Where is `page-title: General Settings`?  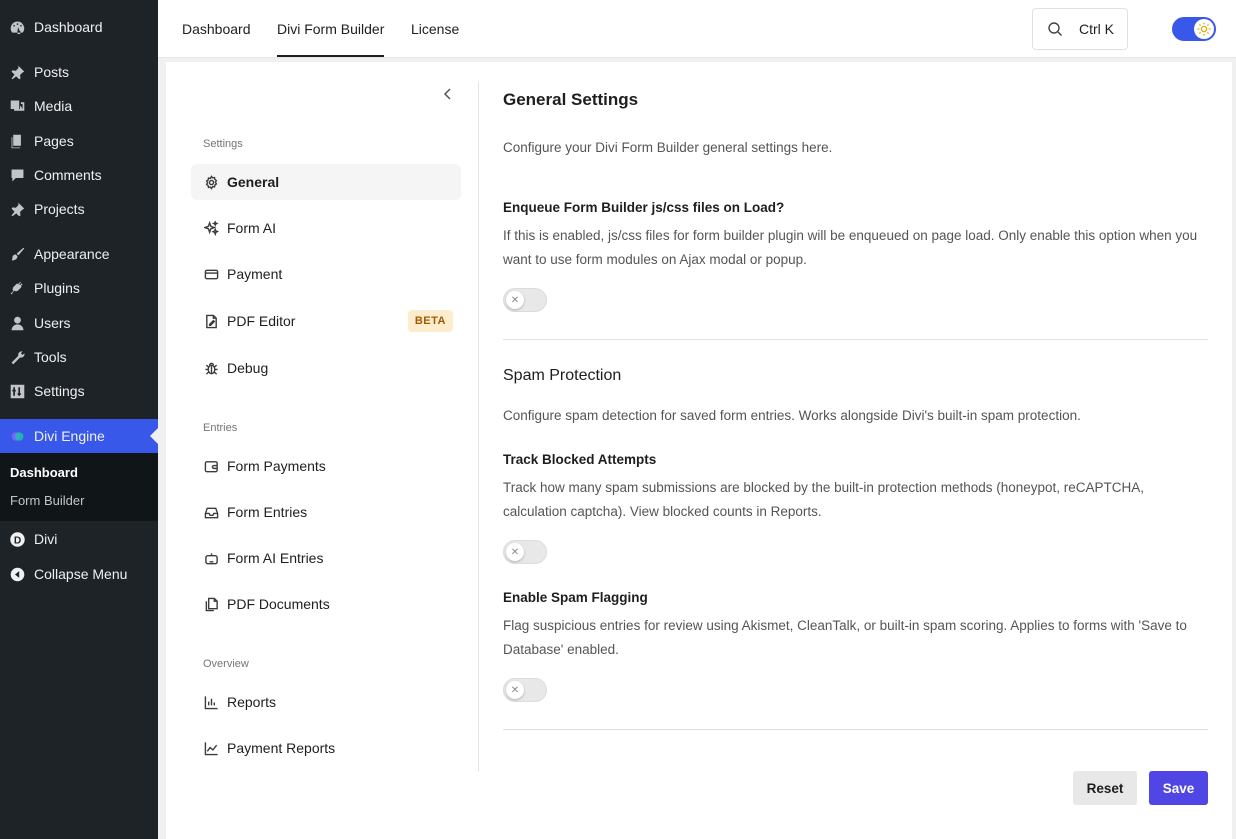 page-title: General Settings is located at coordinates (571, 99).